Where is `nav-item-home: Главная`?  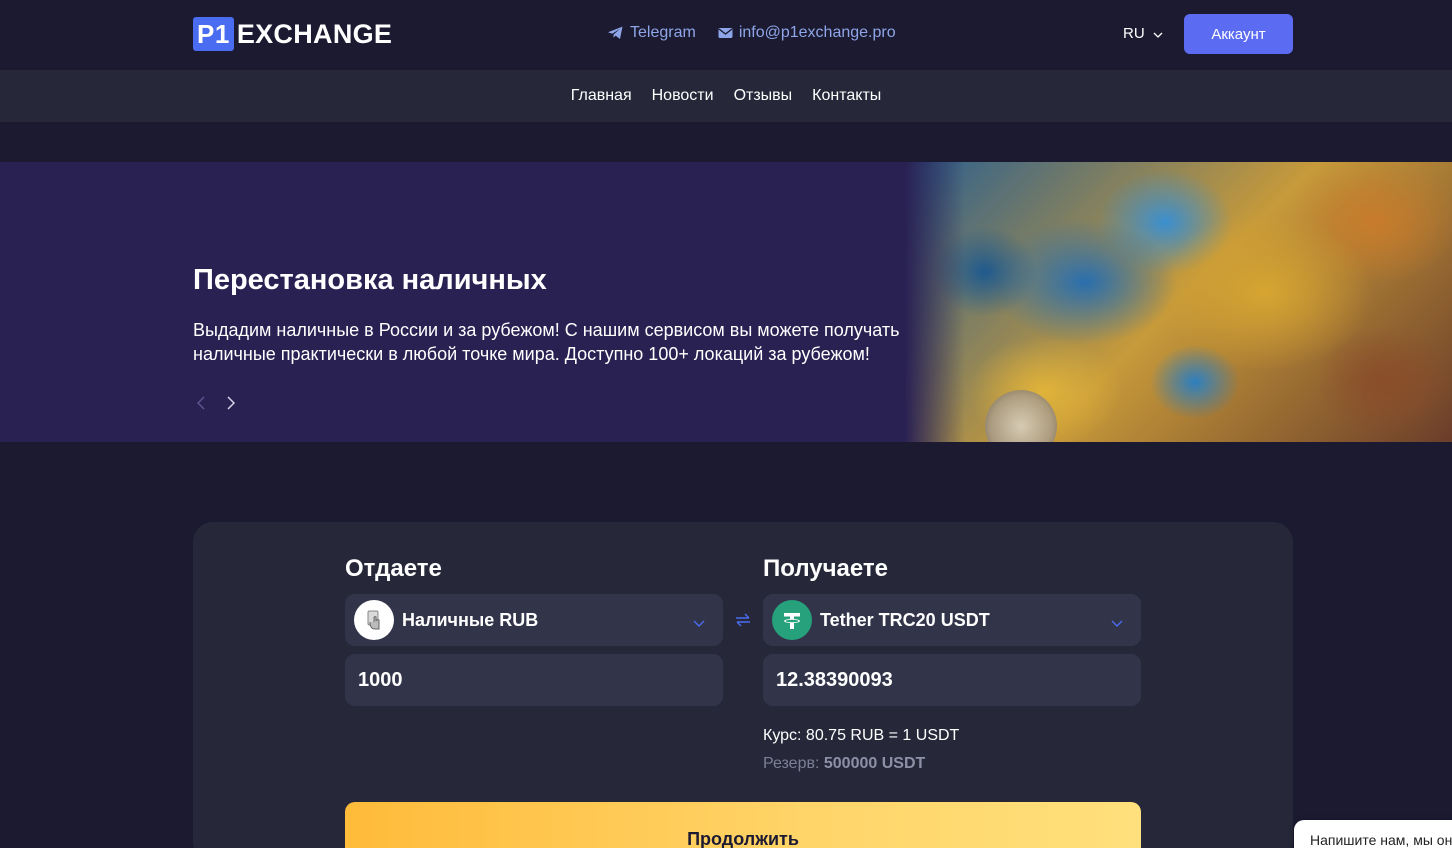
nav-item-home: Главная is located at coordinates (601, 96).